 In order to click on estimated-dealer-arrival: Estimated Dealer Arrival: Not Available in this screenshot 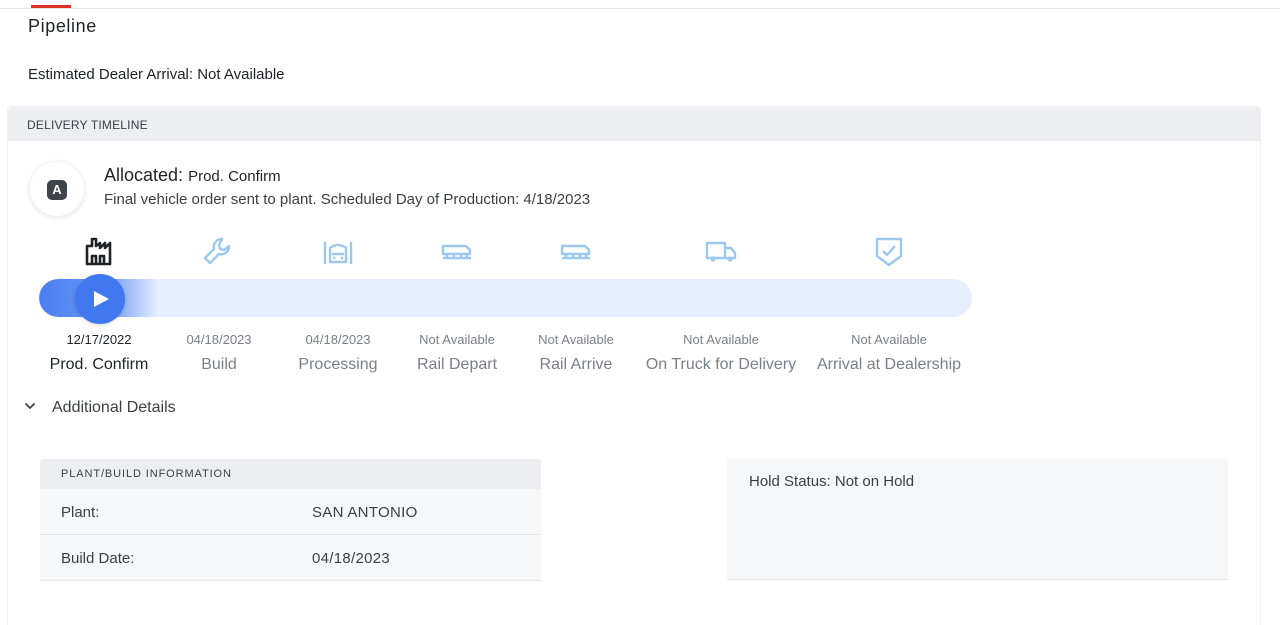, I will do `click(156, 74)`.